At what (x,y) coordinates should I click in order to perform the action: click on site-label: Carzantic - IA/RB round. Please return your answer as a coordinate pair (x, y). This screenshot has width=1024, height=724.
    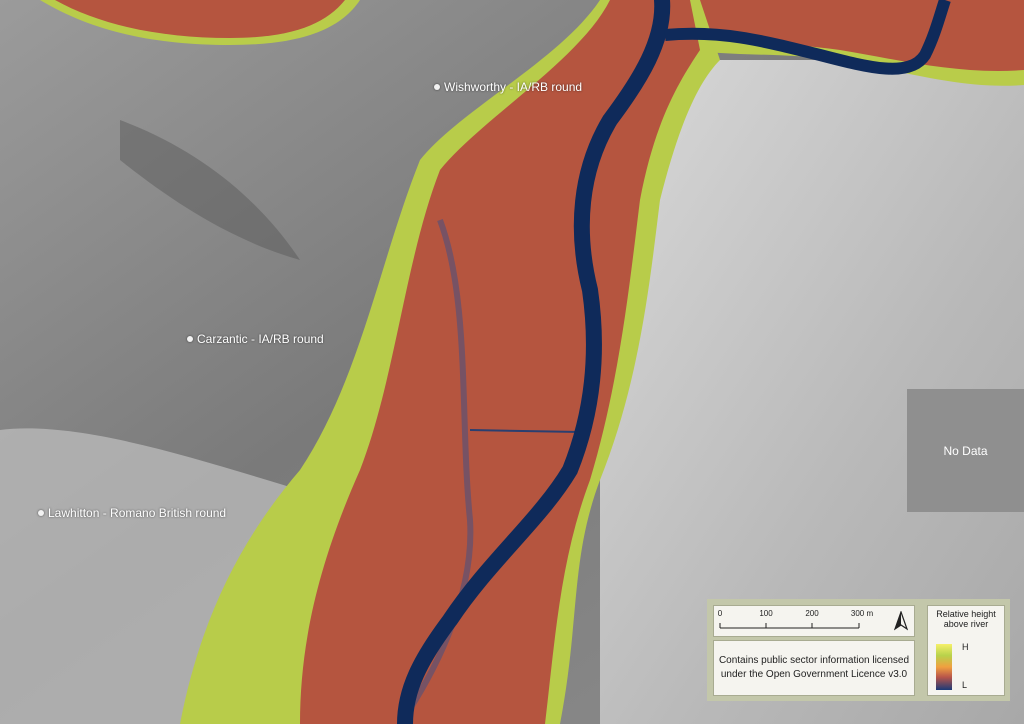
    Looking at the image, I should click on (260, 339).